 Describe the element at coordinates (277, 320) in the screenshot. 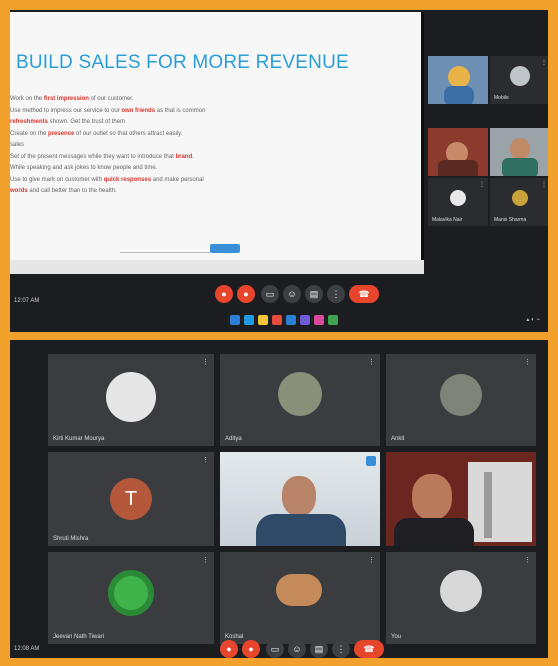

I see `chrome-icon` at that location.